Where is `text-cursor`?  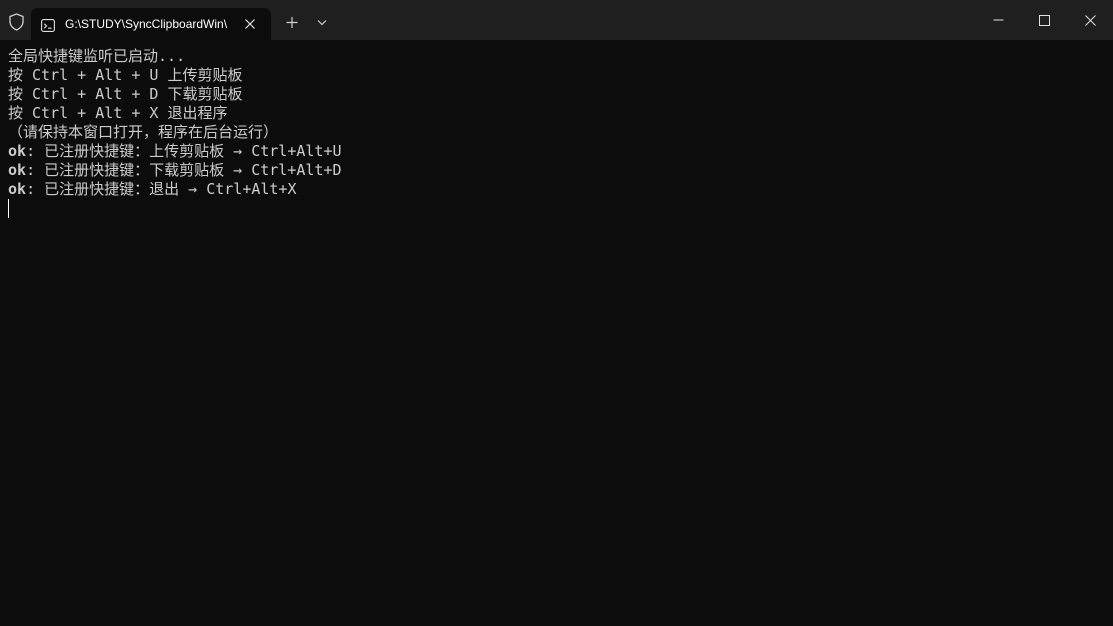
text-cursor is located at coordinates (8, 208).